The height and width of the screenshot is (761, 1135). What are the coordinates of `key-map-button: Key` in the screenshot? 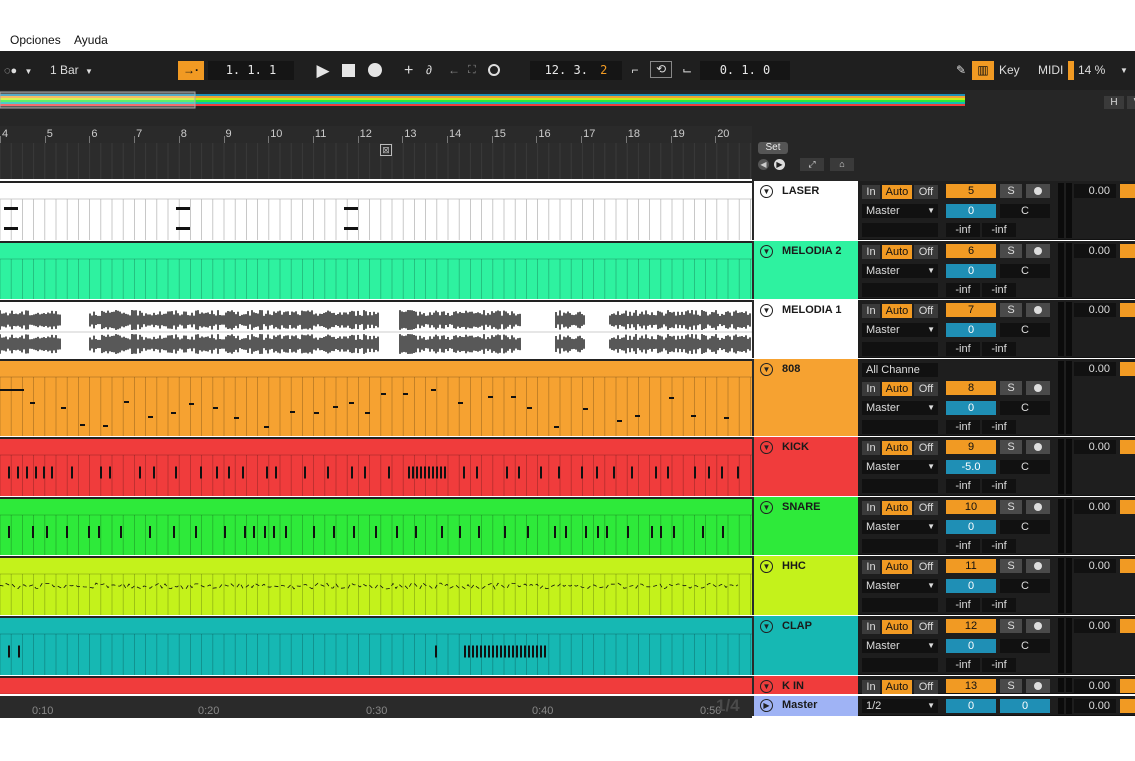 It's located at (1011, 70).